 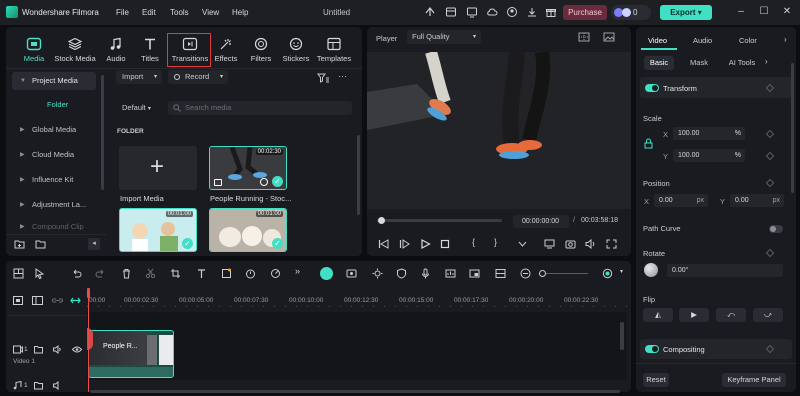 I want to click on media-item-people-running: 00:02:30 ✓, so click(x=248, y=168).